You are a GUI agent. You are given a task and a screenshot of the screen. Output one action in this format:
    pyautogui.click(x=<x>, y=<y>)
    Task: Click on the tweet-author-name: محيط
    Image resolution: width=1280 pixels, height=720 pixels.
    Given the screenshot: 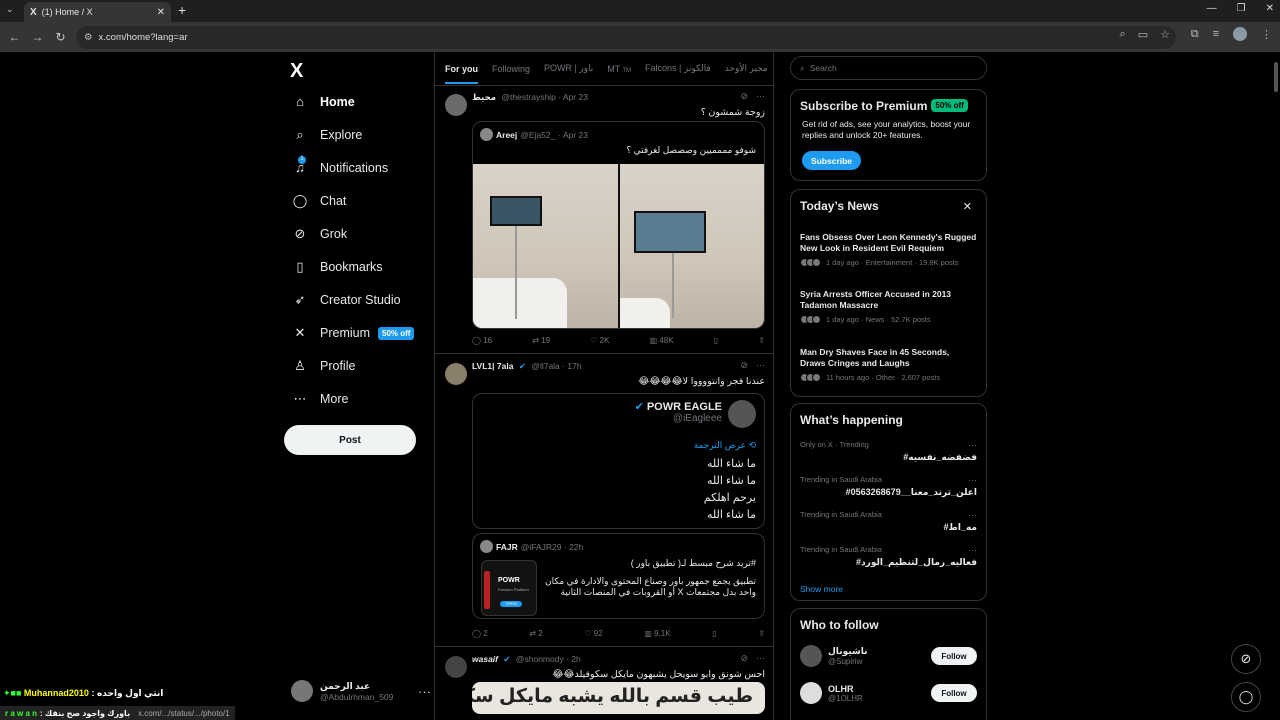 What is the action you would take?
    pyautogui.click(x=484, y=97)
    